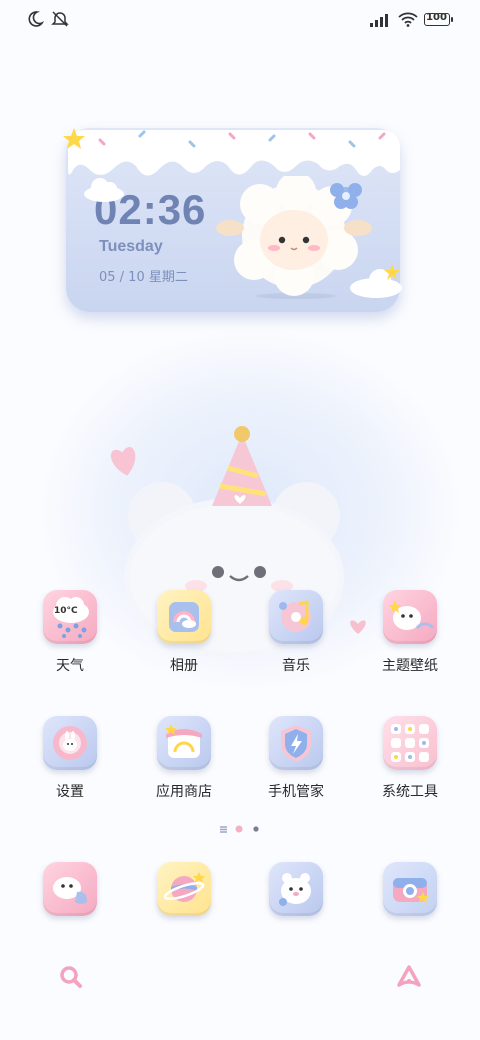 The height and width of the screenshot is (1040, 480). I want to click on dock-camera, so click(410, 889).